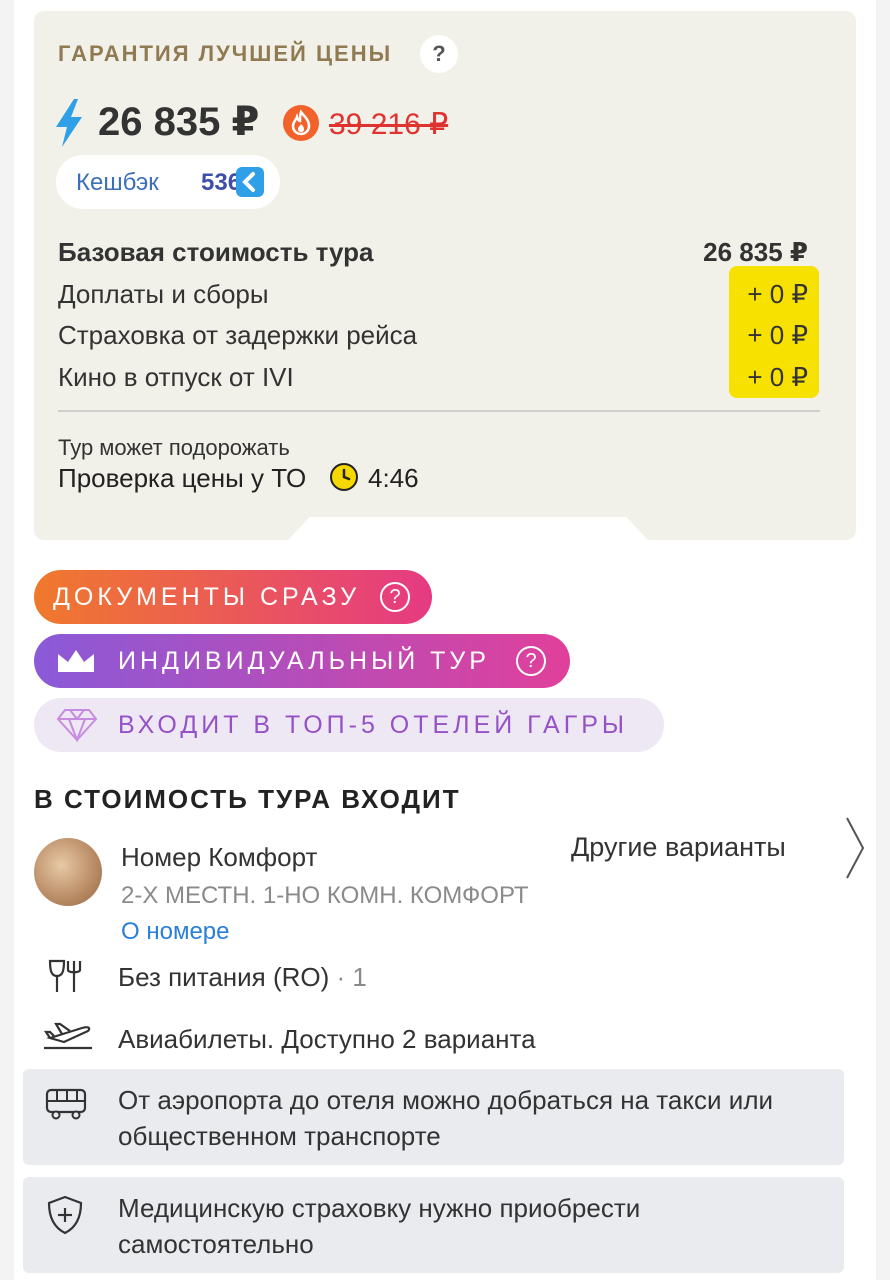 This screenshot has width=890, height=1280. Describe the element at coordinates (325, 895) in the screenshot. I see `room-type: 2-Х МЕСТН. 1-НО КОМН. КОМФОРТ` at that location.